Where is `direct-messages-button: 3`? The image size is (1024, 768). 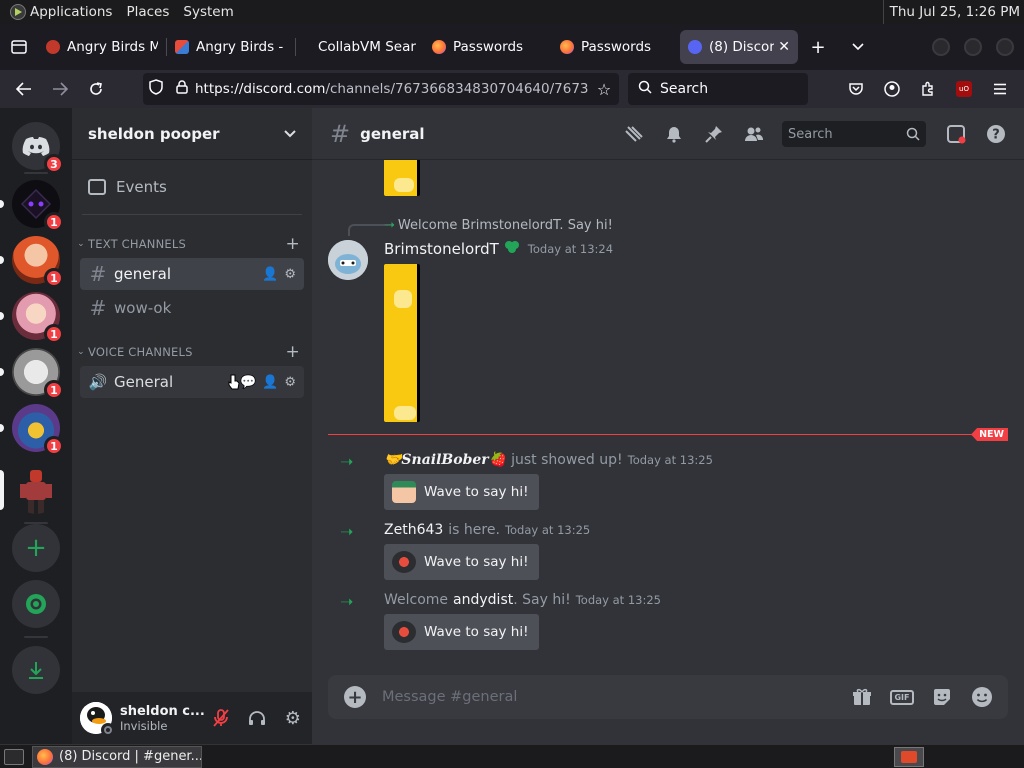 direct-messages-button: 3 is located at coordinates (38, 148).